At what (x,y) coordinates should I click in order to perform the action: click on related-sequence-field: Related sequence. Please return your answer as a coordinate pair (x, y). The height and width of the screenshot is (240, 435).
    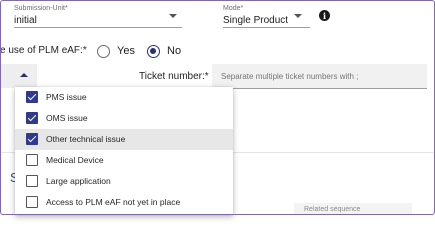
    Looking at the image, I should click on (353, 209).